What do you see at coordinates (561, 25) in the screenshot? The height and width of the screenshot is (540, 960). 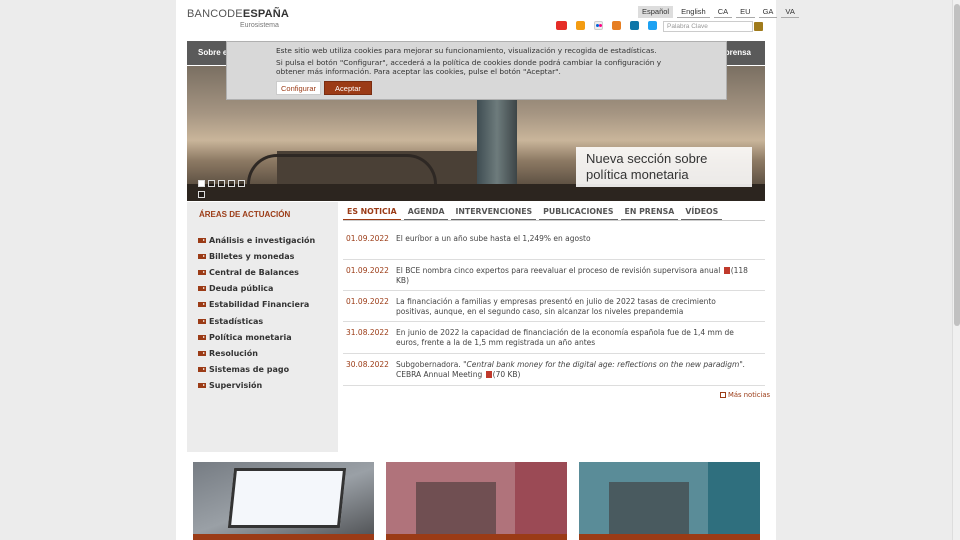 I see `youtube-icon` at bounding box center [561, 25].